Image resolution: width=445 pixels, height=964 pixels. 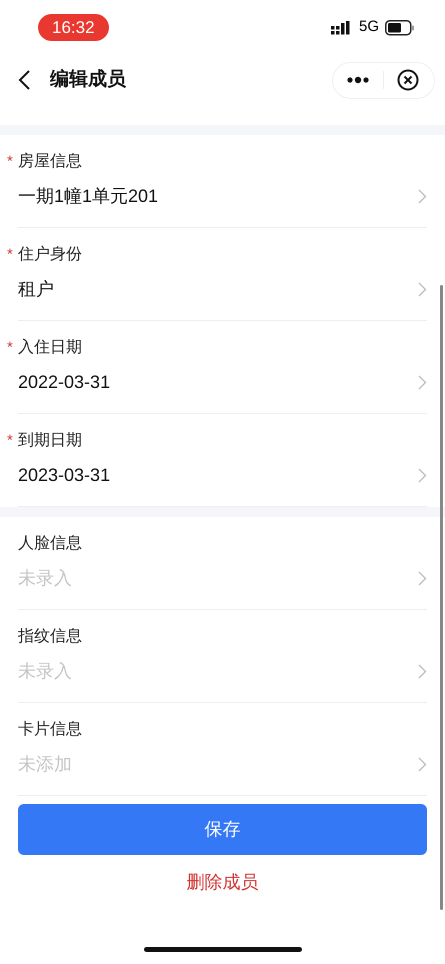 I want to click on field-value: 2022-03-31, so click(x=64, y=382).